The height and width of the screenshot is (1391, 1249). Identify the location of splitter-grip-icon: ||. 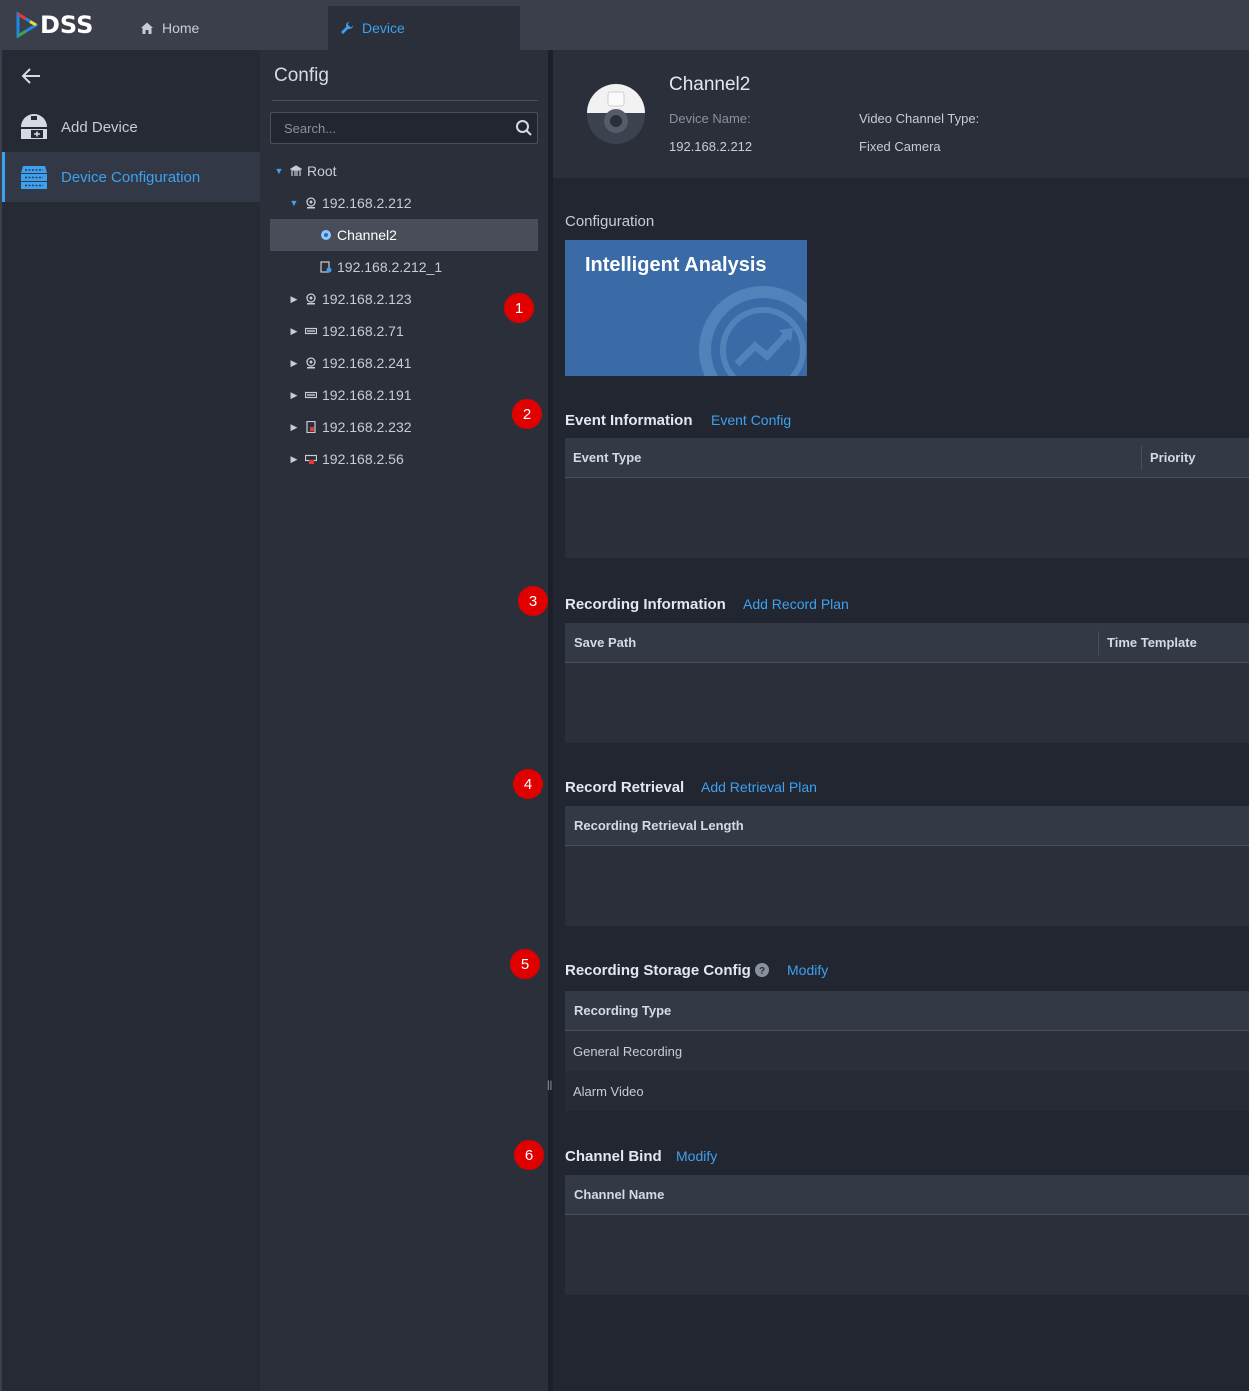
(549, 1085).